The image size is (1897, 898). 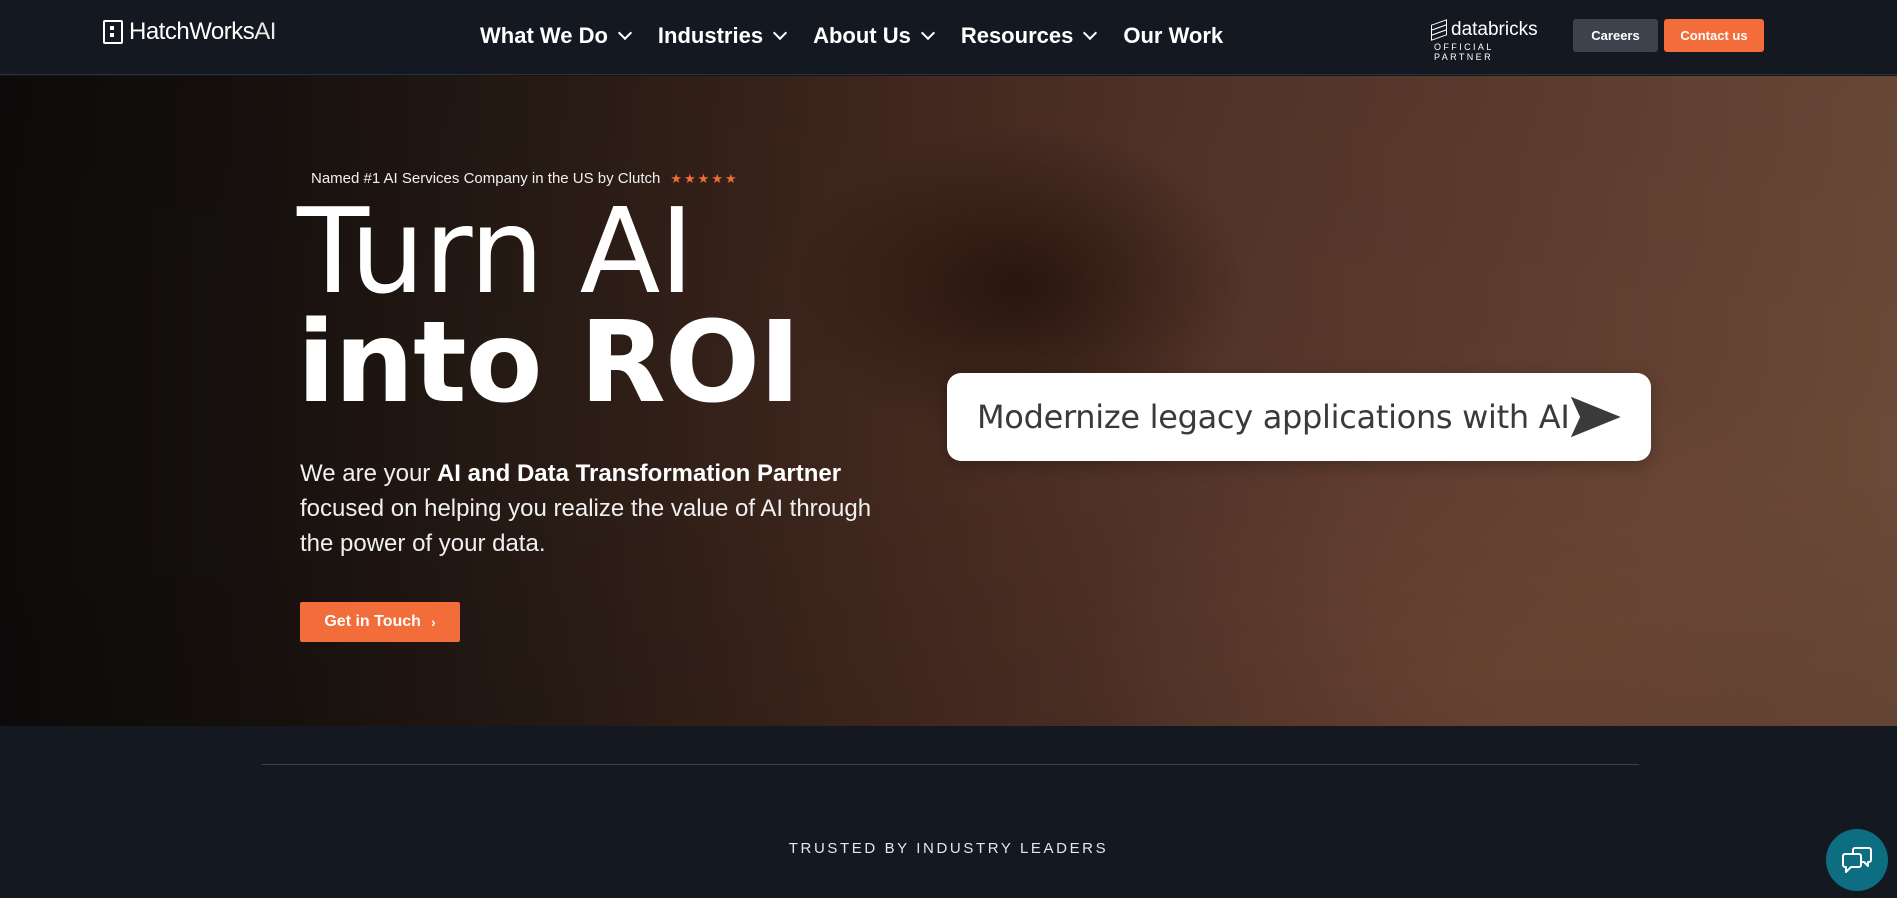 I want to click on ai-prompt-bar: Modernize legacy applications with AI, so click(x=1299, y=417).